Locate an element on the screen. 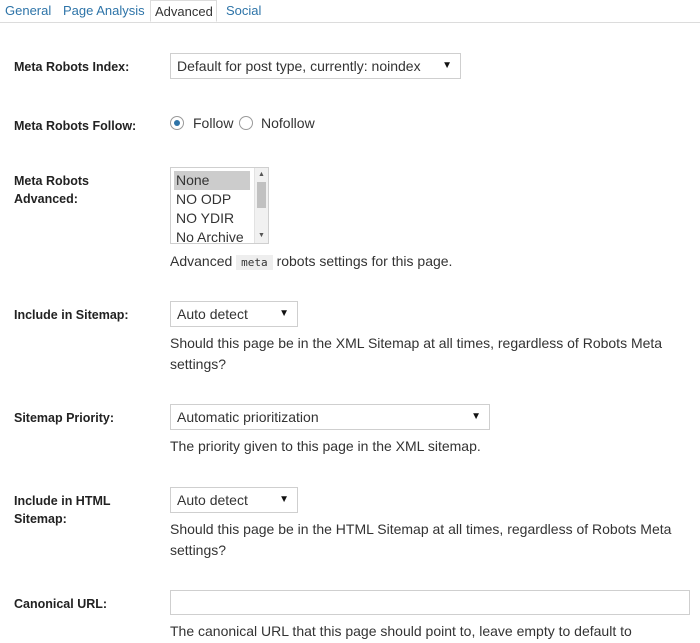  tab-page-analysis: Page Analysis is located at coordinates (104, 11).